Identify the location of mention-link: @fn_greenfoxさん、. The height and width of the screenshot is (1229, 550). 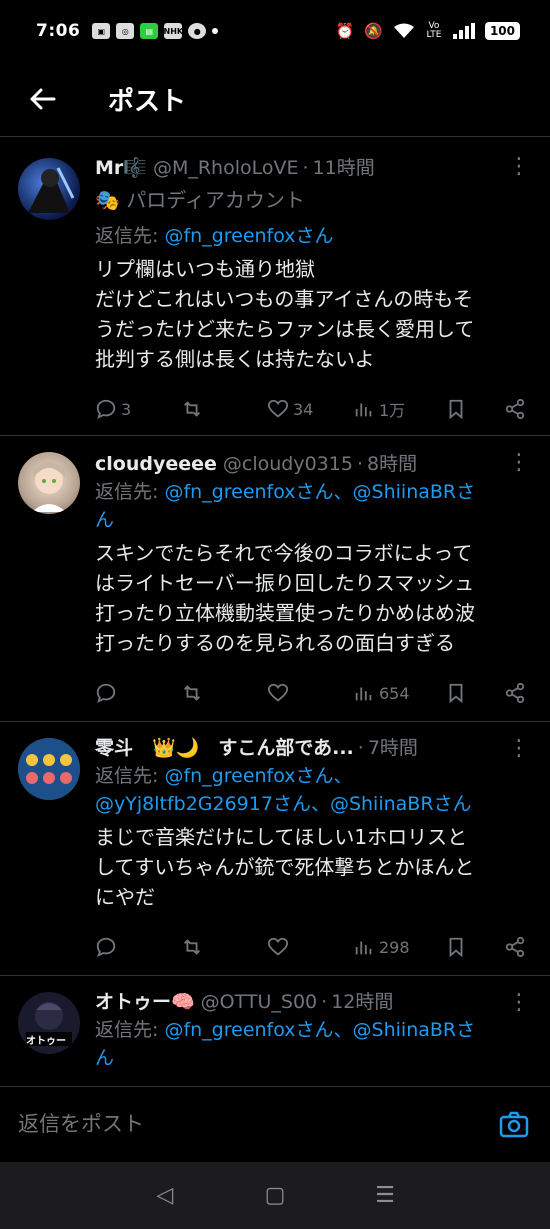
(258, 776).